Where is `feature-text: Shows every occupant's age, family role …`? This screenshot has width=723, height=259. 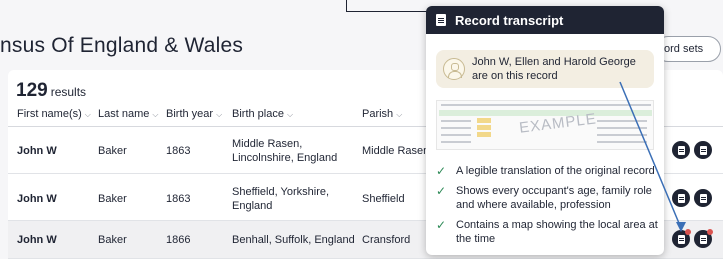 feature-text: Shows every occupant's age, family role … is located at coordinates (554, 198).